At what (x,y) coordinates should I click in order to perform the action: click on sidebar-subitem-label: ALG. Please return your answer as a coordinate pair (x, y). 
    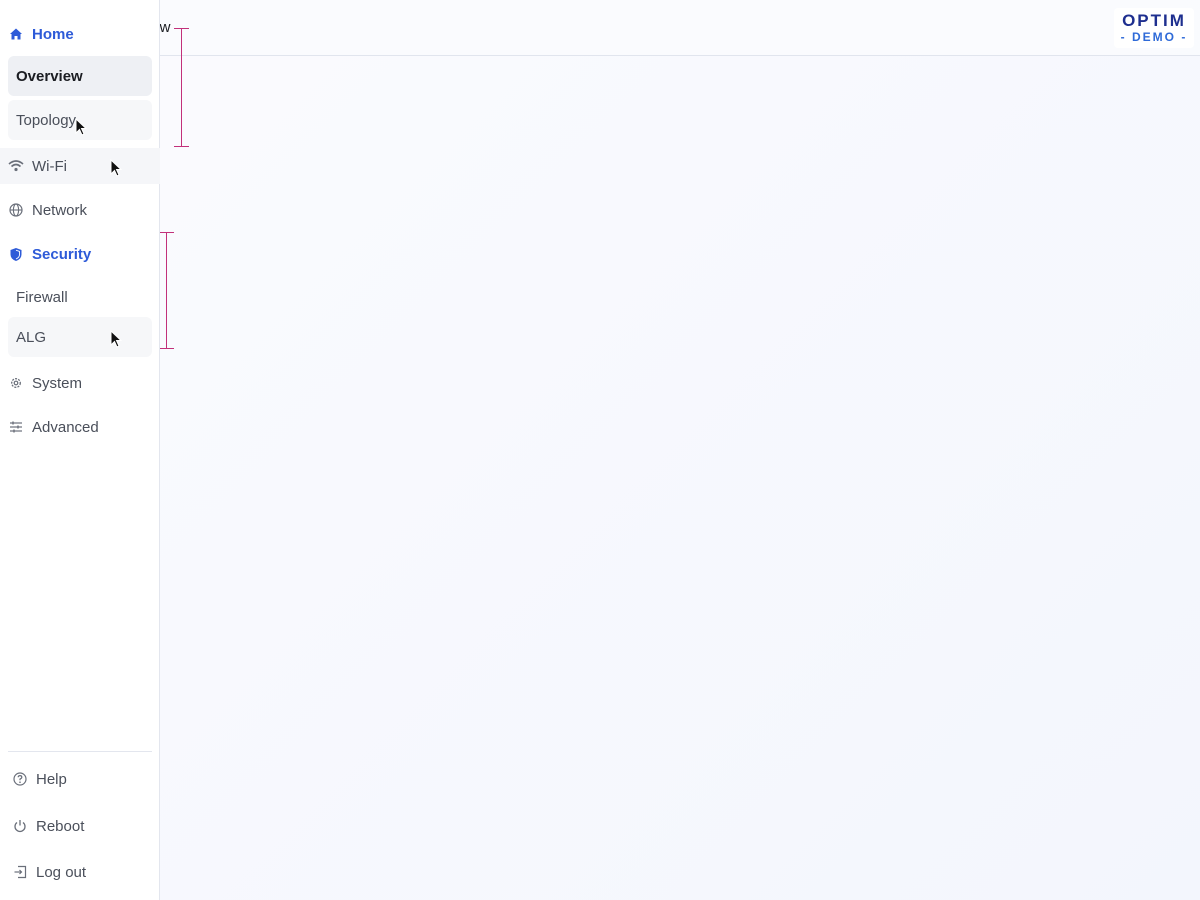
    Looking at the image, I should click on (31, 337).